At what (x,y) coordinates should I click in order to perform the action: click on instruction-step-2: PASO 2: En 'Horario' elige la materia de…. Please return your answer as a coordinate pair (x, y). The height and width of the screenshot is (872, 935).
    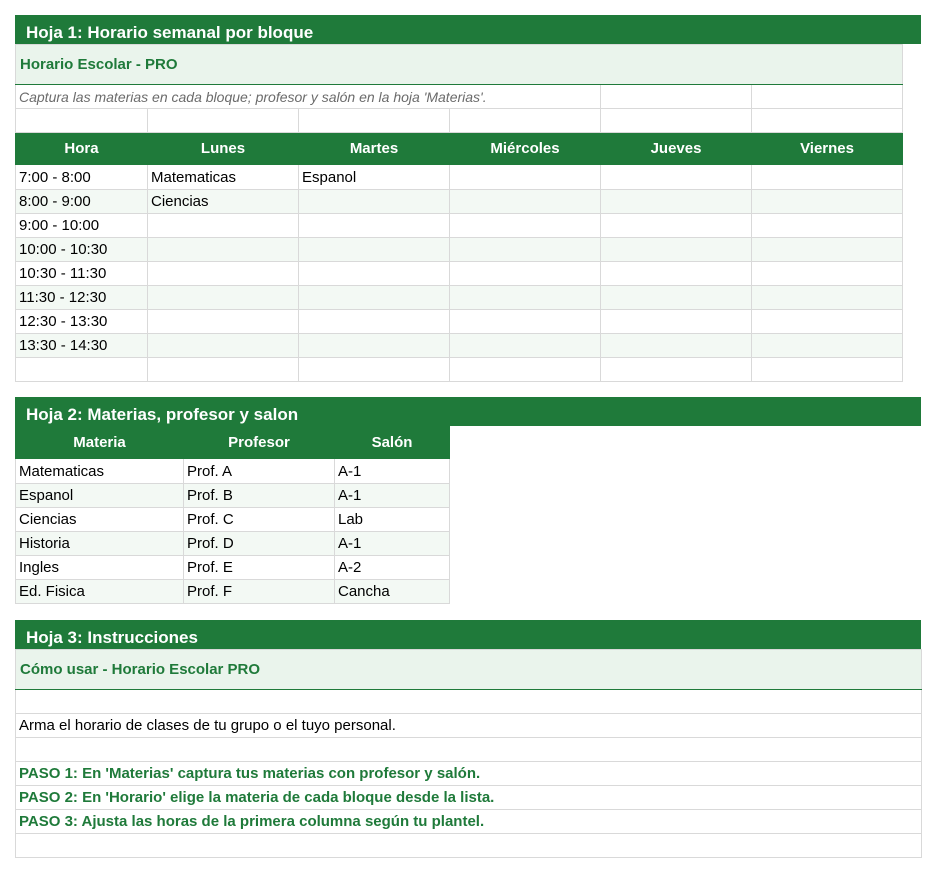
    Looking at the image, I should click on (468, 797).